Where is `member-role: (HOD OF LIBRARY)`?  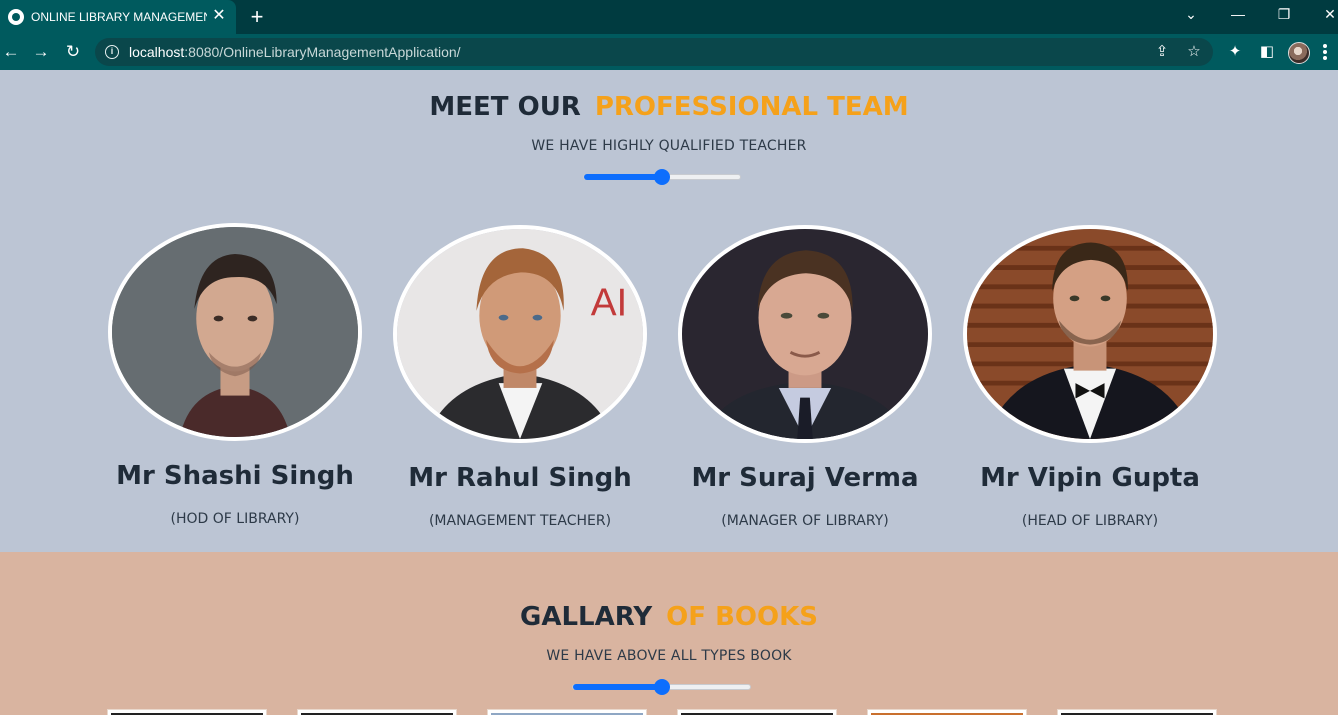
member-role: (HOD OF LIBRARY) is located at coordinates (235, 519).